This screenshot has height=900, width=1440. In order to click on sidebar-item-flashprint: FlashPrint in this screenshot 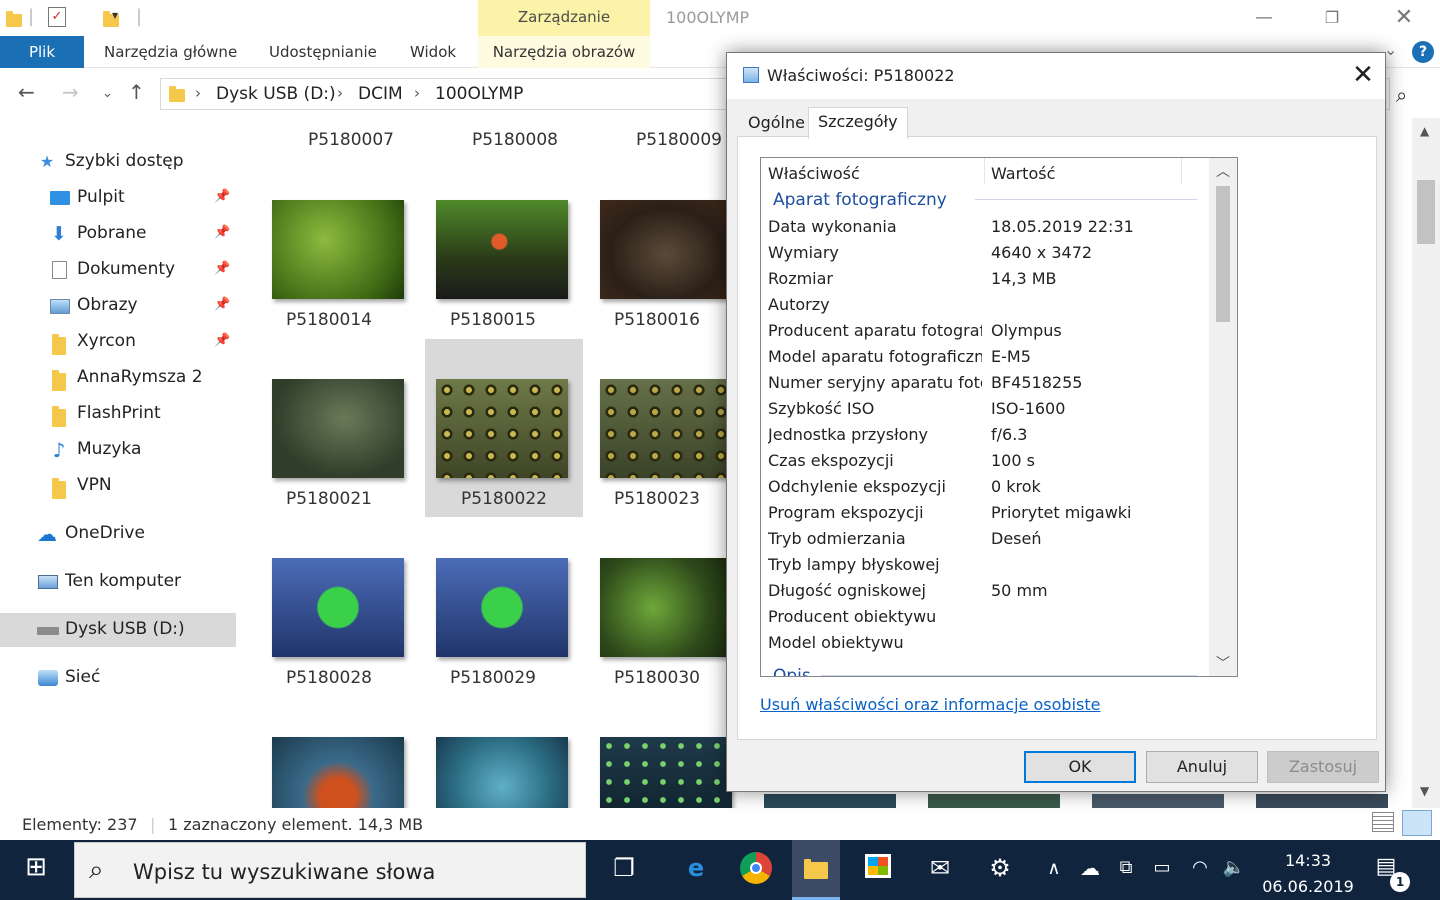, I will do `click(118, 414)`.